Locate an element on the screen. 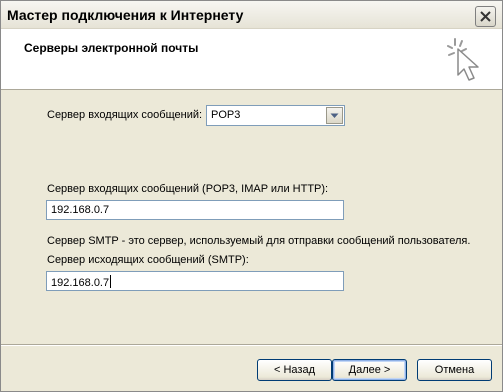 This screenshot has height=392, width=503. footer-divider is located at coordinates (251, 345).